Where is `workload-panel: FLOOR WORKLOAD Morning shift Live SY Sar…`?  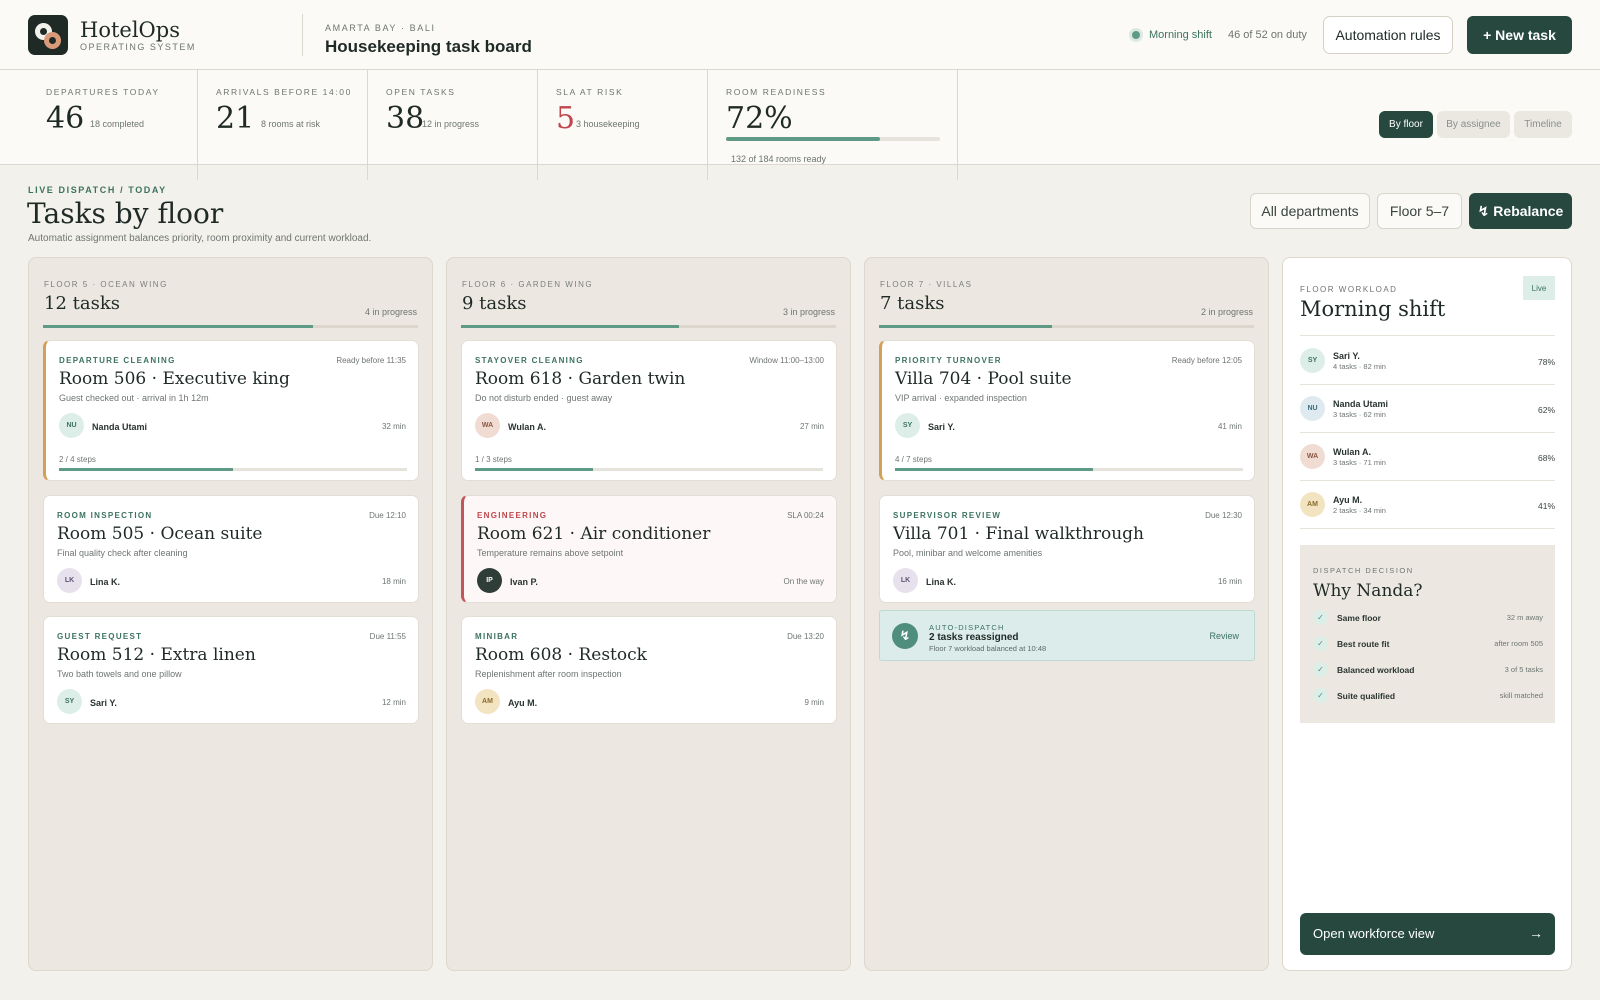 workload-panel: FLOOR WORKLOAD Morning shift Live SY Sar… is located at coordinates (1427, 614).